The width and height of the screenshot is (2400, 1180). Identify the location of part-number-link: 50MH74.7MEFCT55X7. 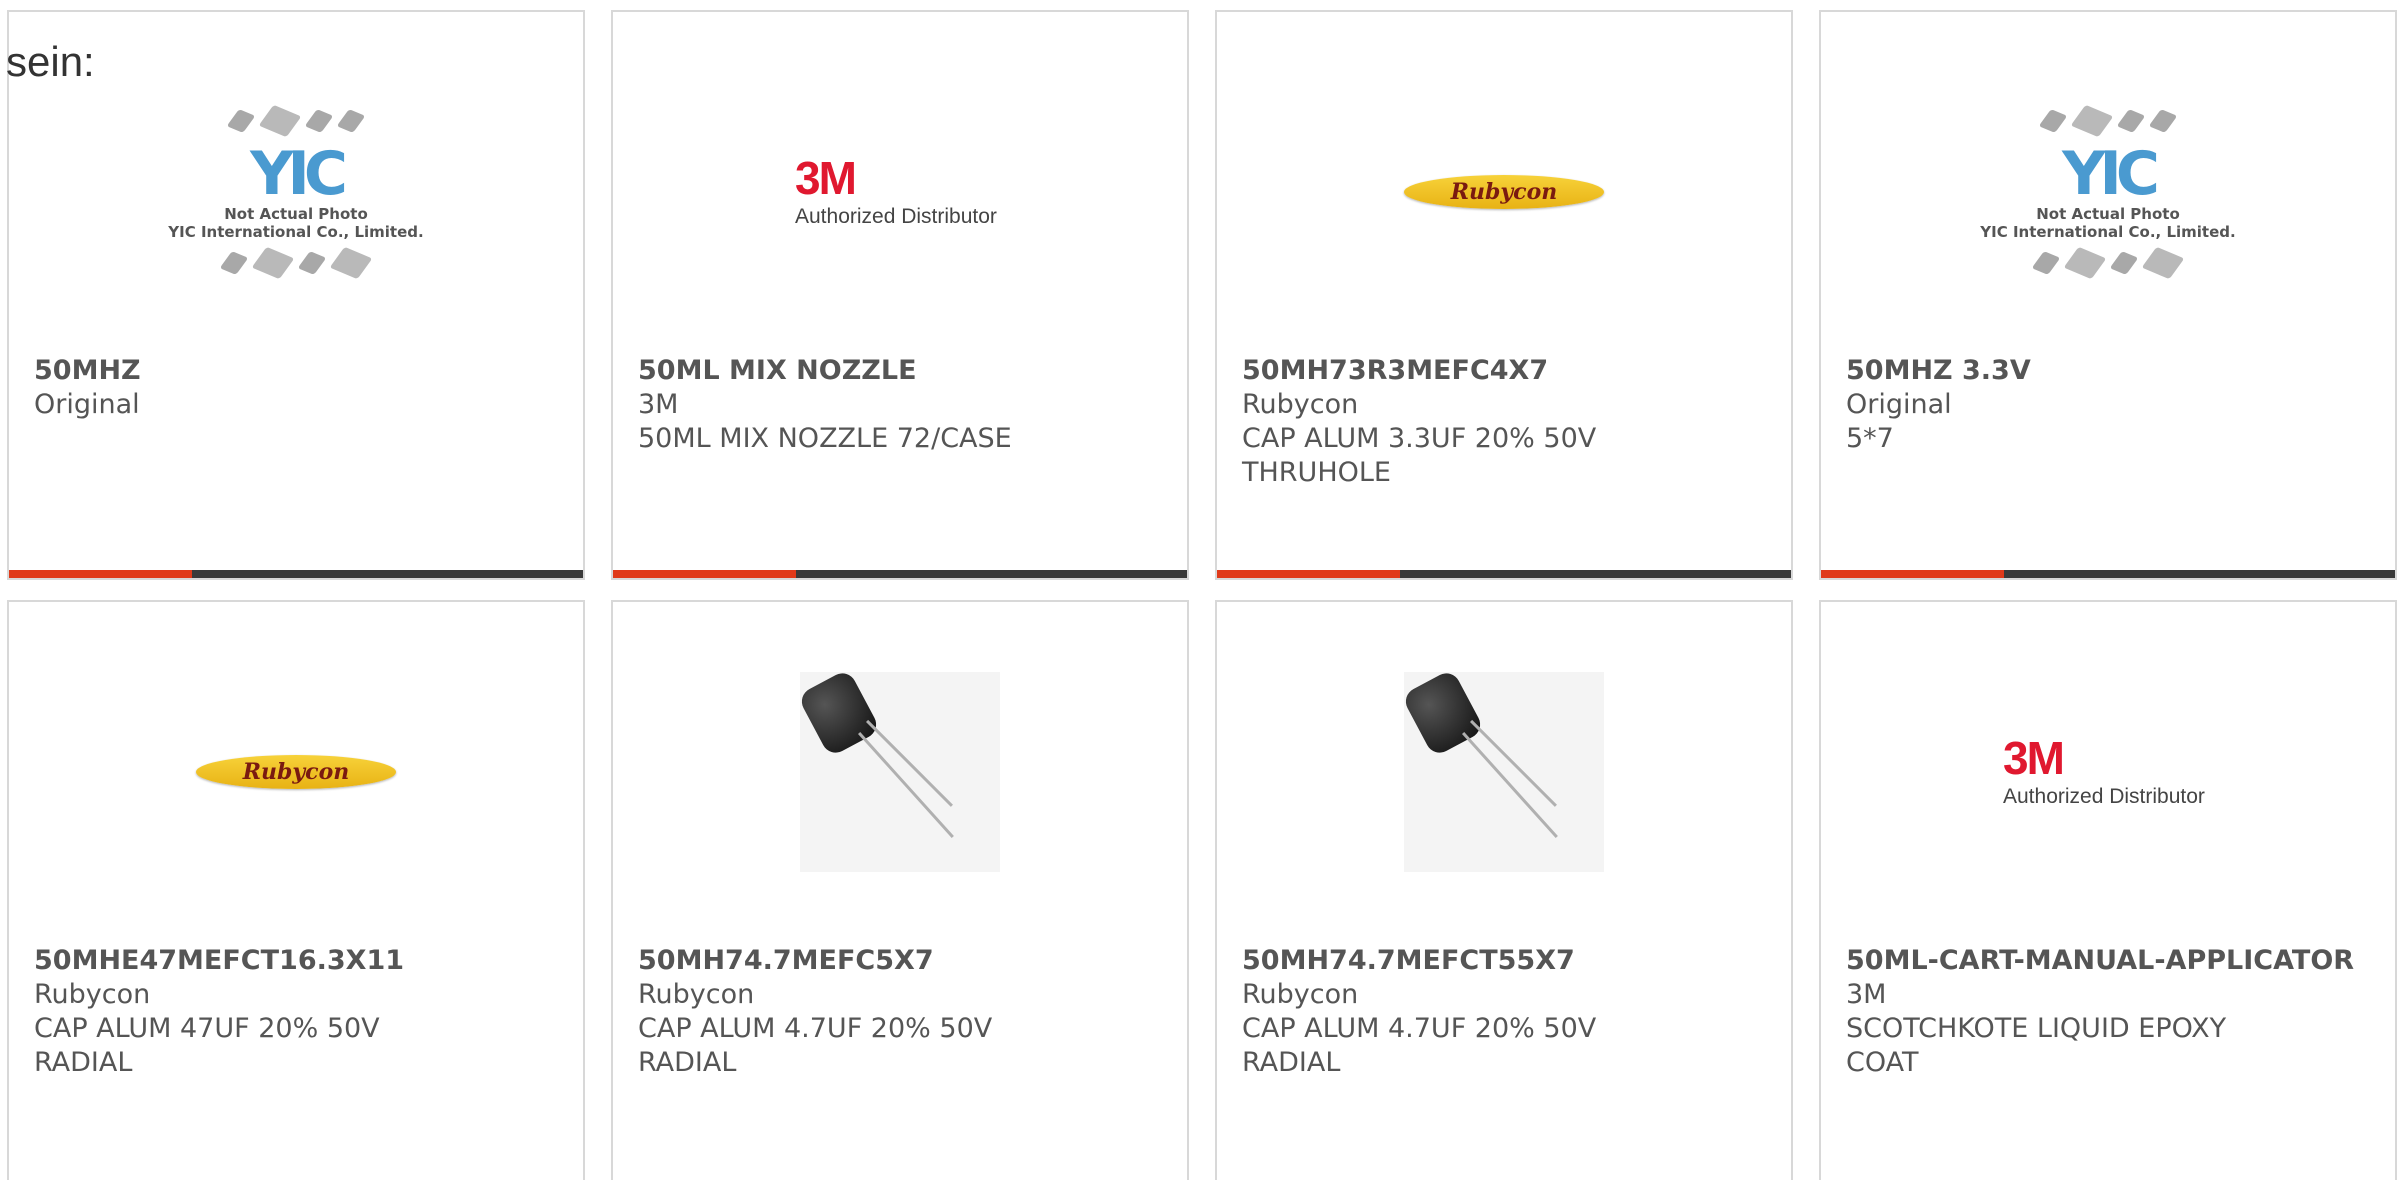
(1506, 961).